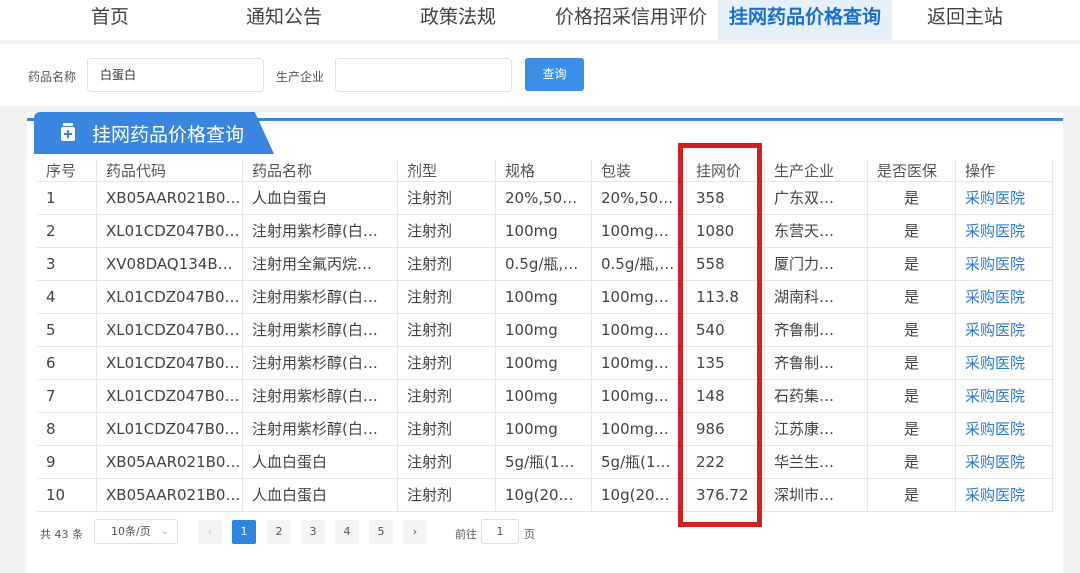 The height and width of the screenshot is (573, 1080). Describe the element at coordinates (500, 531) in the screenshot. I see `goto-page-input: 1` at that location.